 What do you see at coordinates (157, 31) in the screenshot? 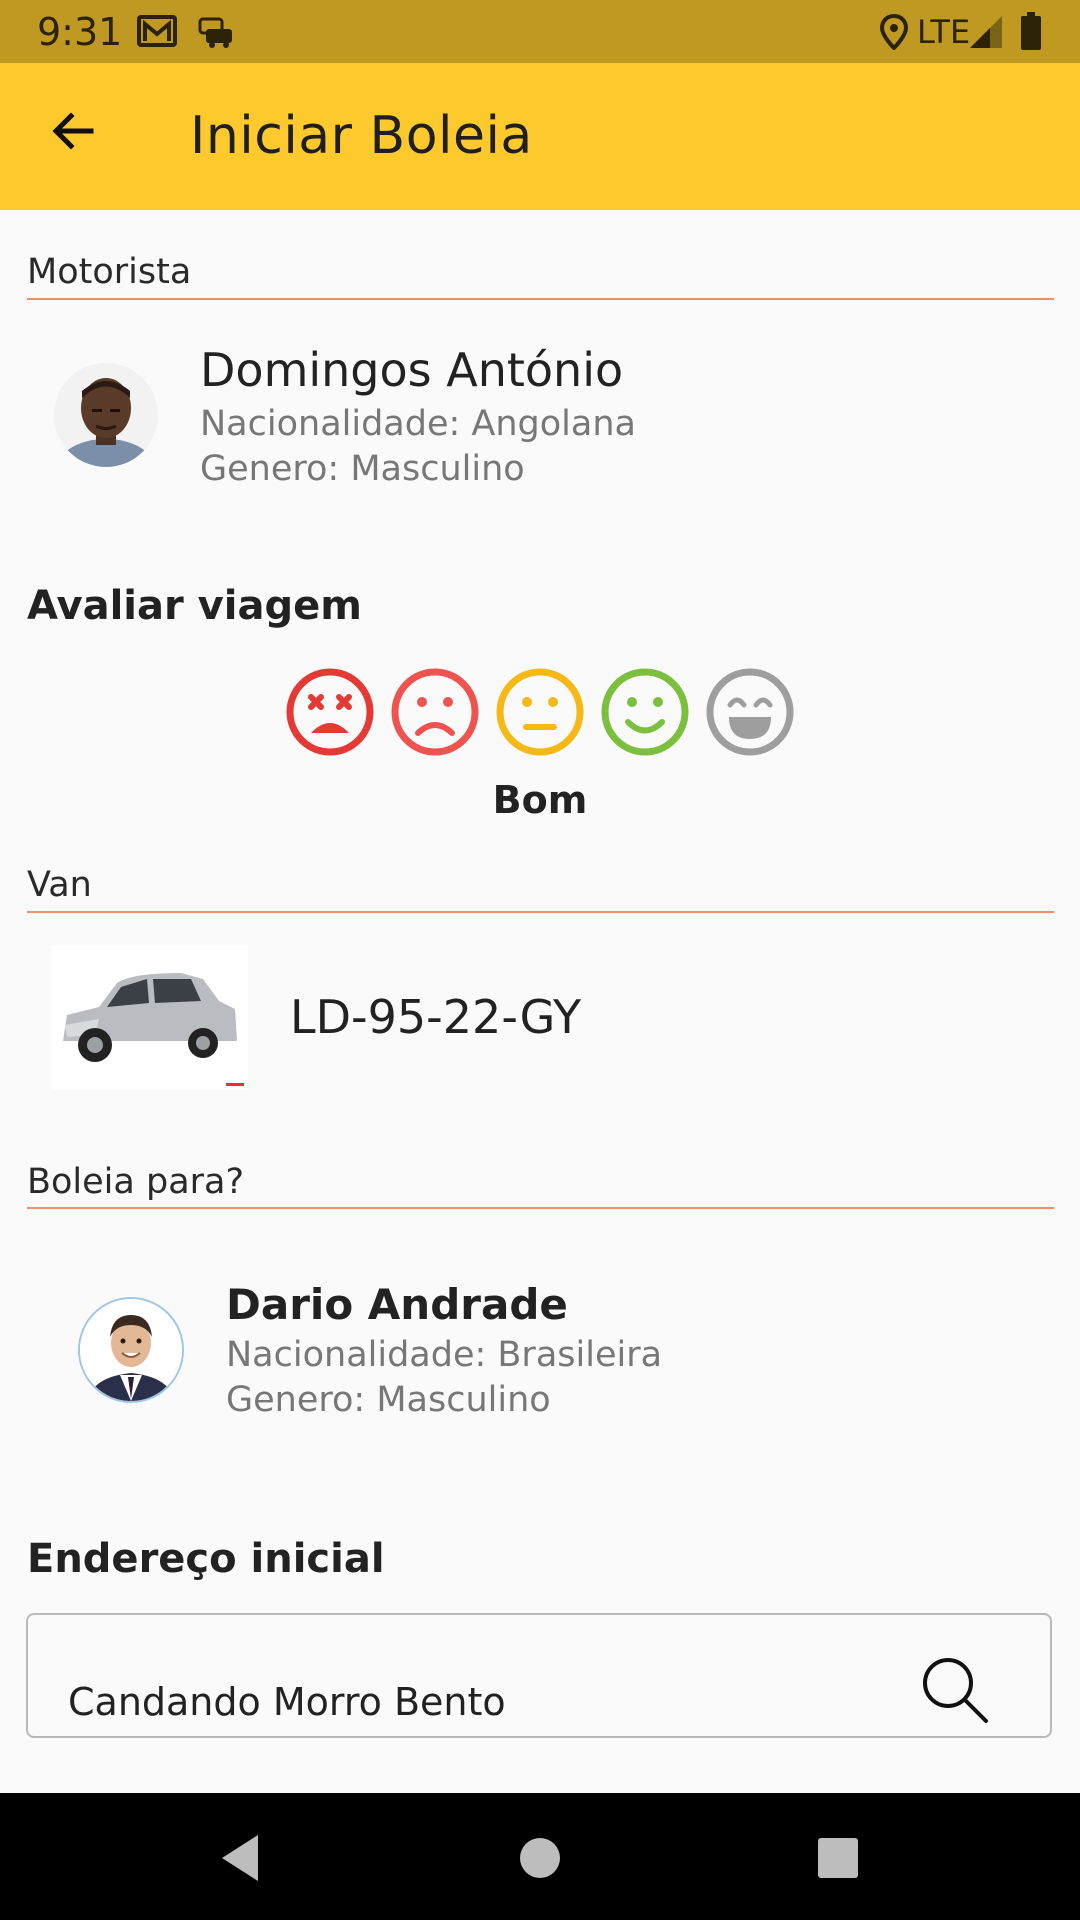
I see `gmail-icon` at bounding box center [157, 31].